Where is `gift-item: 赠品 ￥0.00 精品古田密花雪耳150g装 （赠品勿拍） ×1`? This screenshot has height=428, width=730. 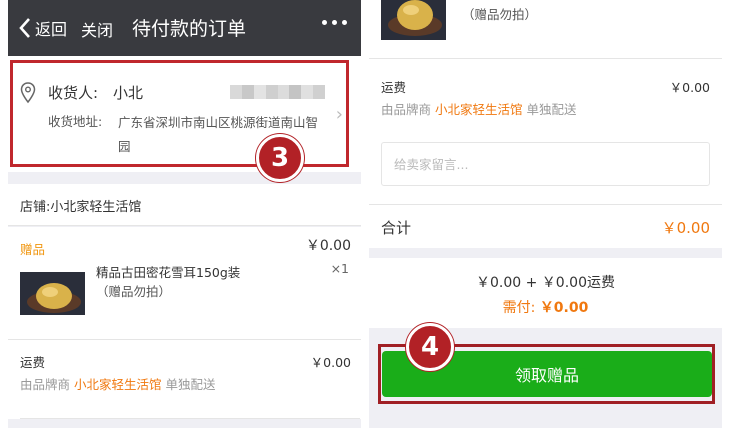 gift-item: 赠品 ￥0.00 精品古田密花雪耳150g装 （赠品勿拍） ×1 is located at coordinates (184, 283).